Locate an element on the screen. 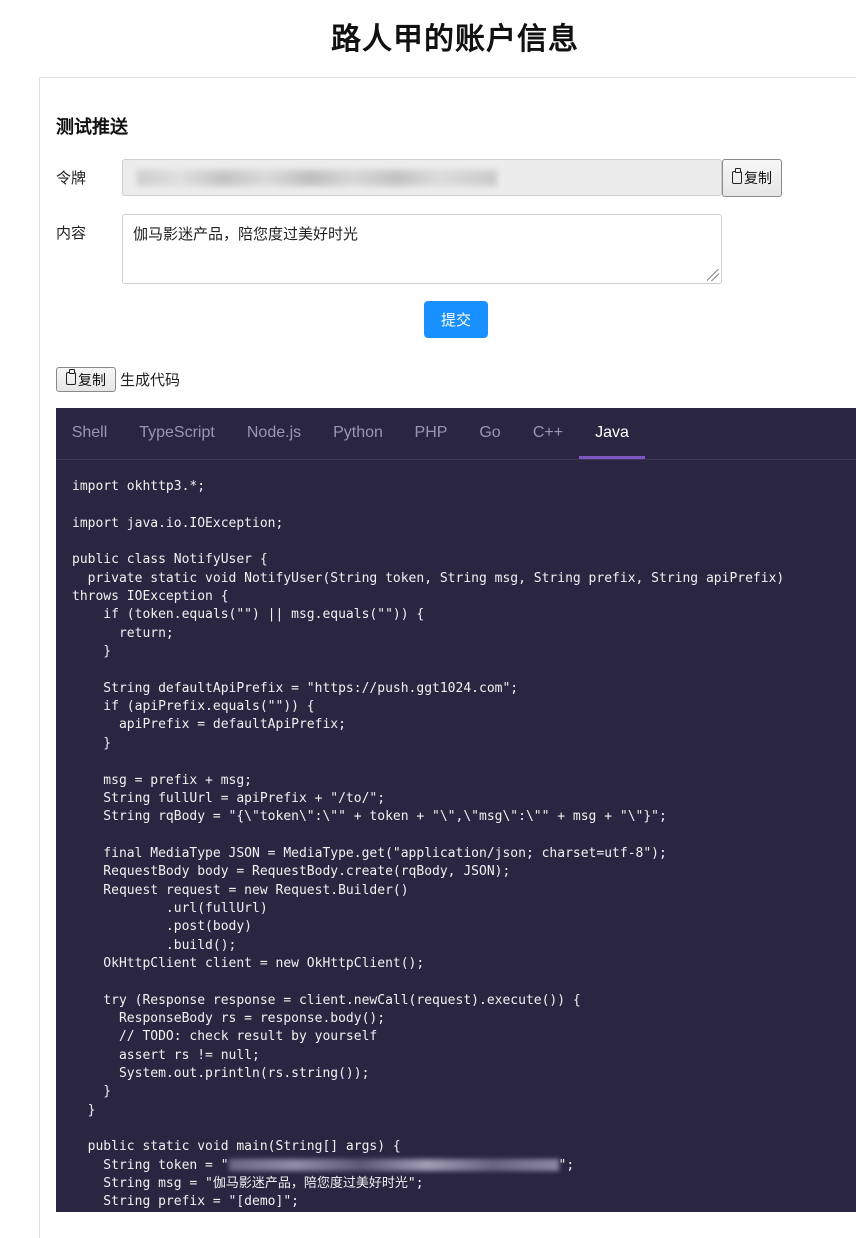  content-textarea: 伽马影迷产品，陪您度过美好时光 is located at coordinates (422, 249).